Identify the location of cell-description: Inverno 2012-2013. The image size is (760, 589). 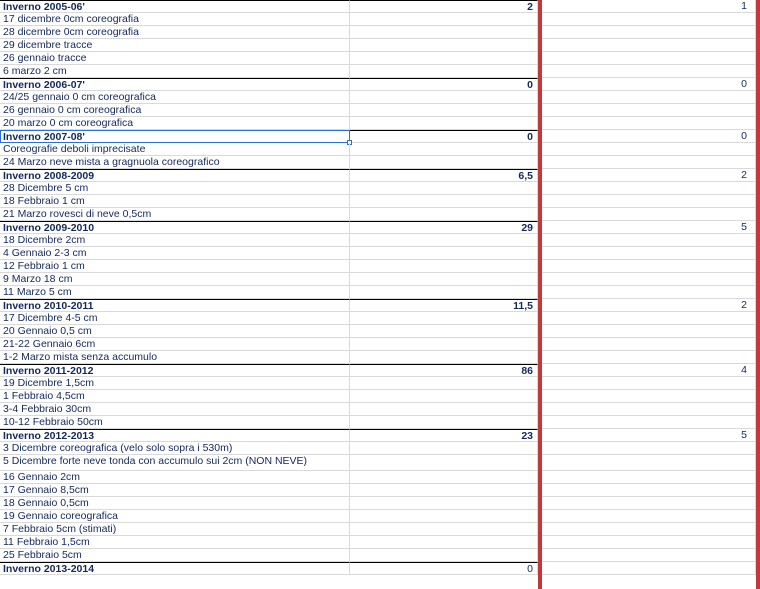
(175, 435).